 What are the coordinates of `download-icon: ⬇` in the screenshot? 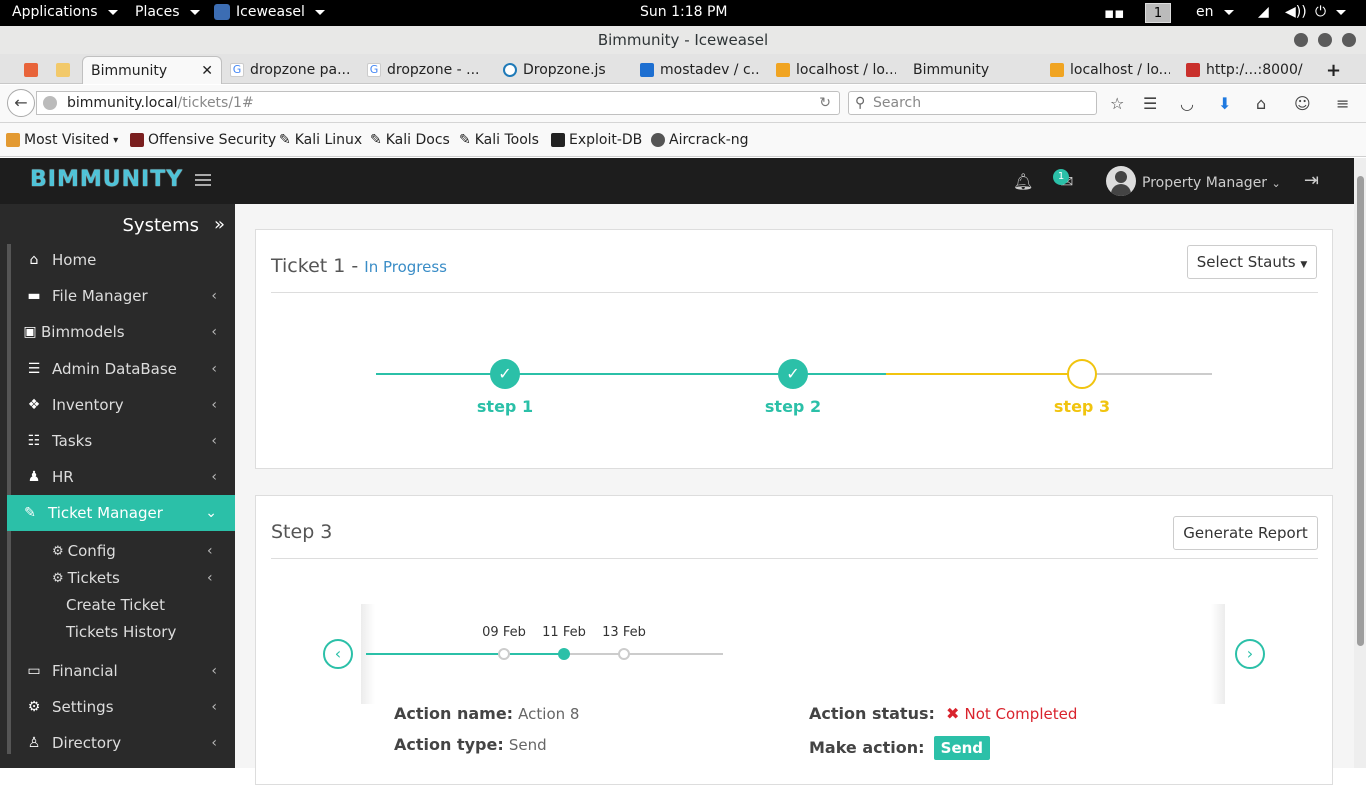 It's located at (1224, 103).